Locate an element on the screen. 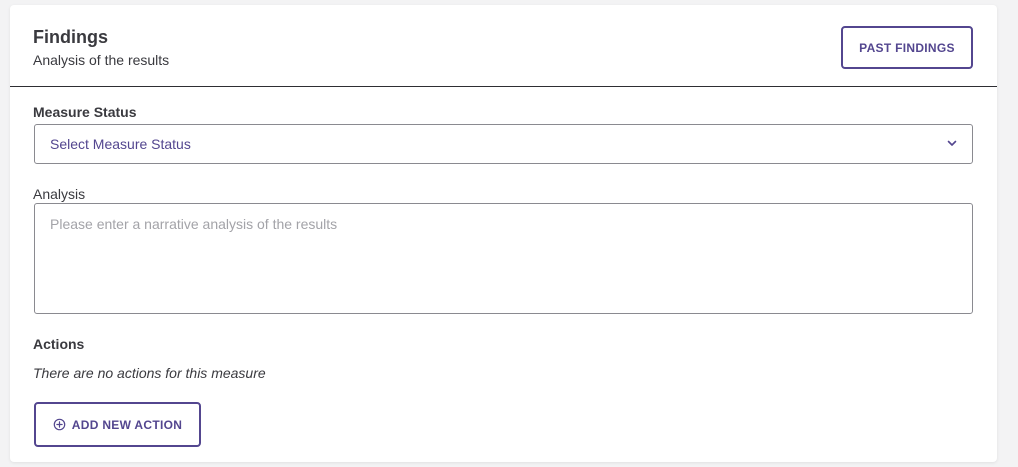  page-subtitle: Analysis of the results is located at coordinates (101, 60).